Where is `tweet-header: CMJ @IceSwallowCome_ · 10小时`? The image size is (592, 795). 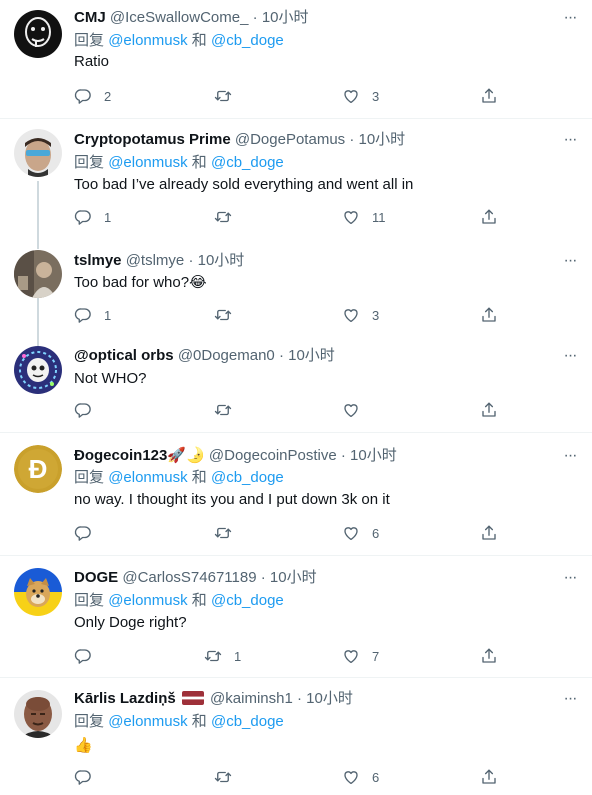 tweet-header: CMJ @IceSwallowCome_ · 10小时 is located at coordinates (191, 18).